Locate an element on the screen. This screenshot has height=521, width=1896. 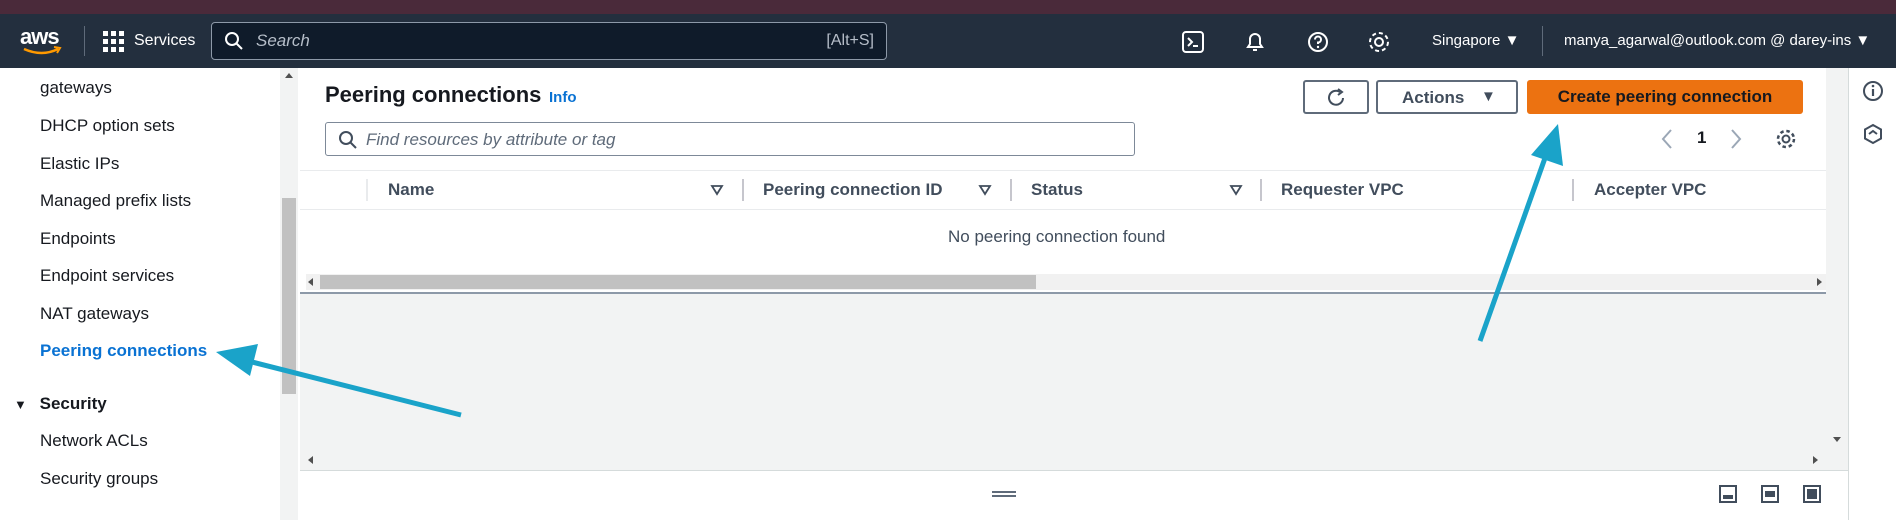
refresh-icon is located at coordinates (1336, 97).